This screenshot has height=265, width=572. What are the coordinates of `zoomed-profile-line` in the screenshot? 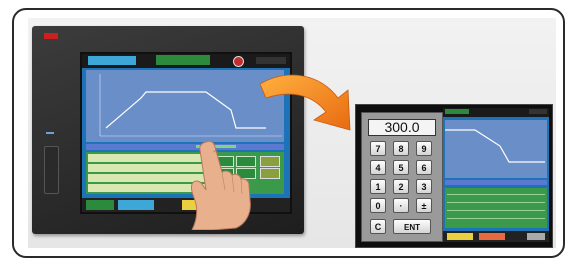 It's located at (495, 146).